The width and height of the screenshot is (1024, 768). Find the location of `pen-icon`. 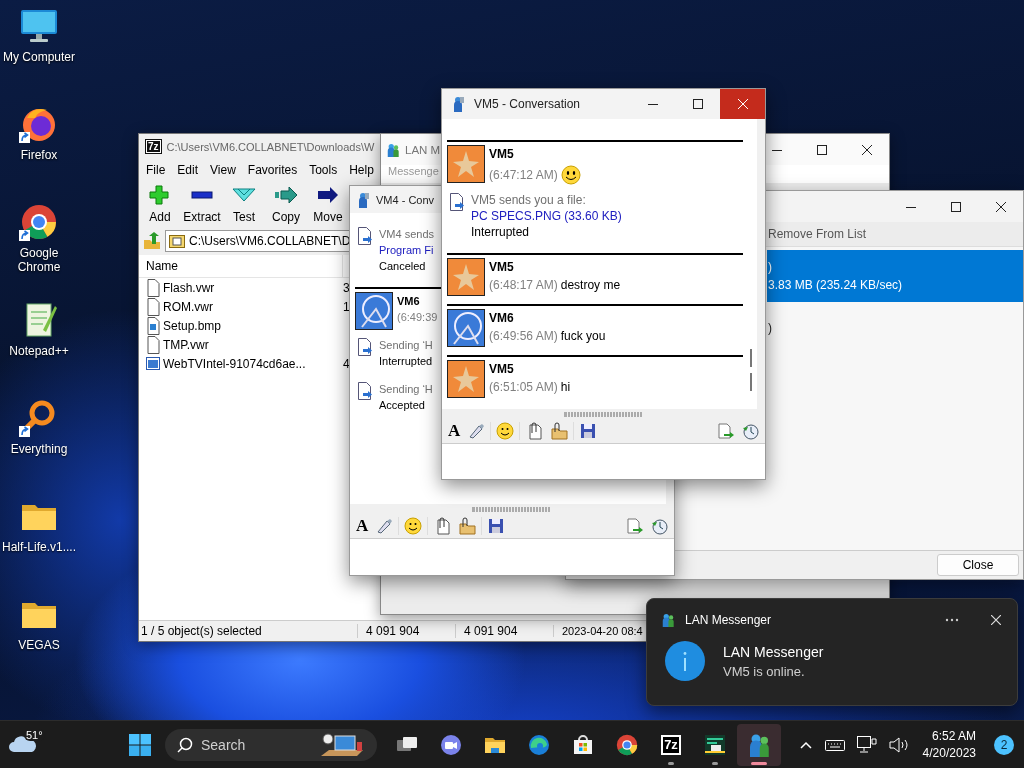

pen-icon is located at coordinates (476, 431).